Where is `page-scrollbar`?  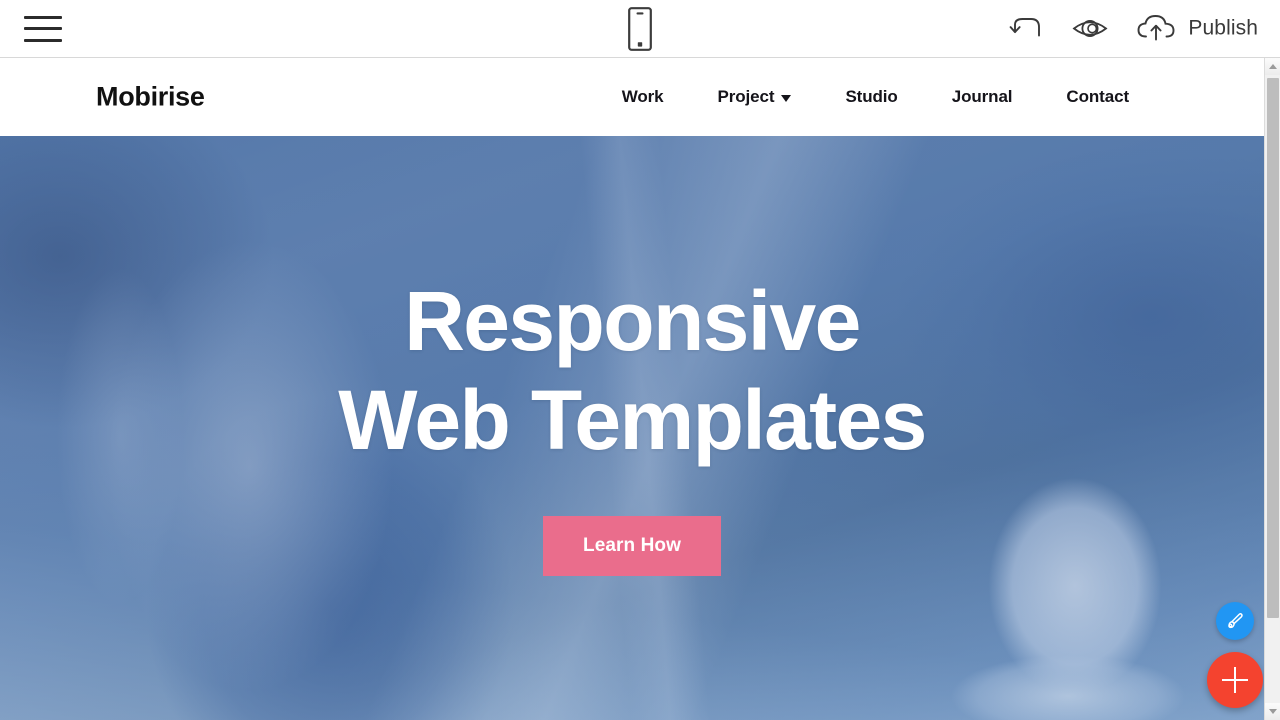
page-scrollbar is located at coordinates (1272, 389).